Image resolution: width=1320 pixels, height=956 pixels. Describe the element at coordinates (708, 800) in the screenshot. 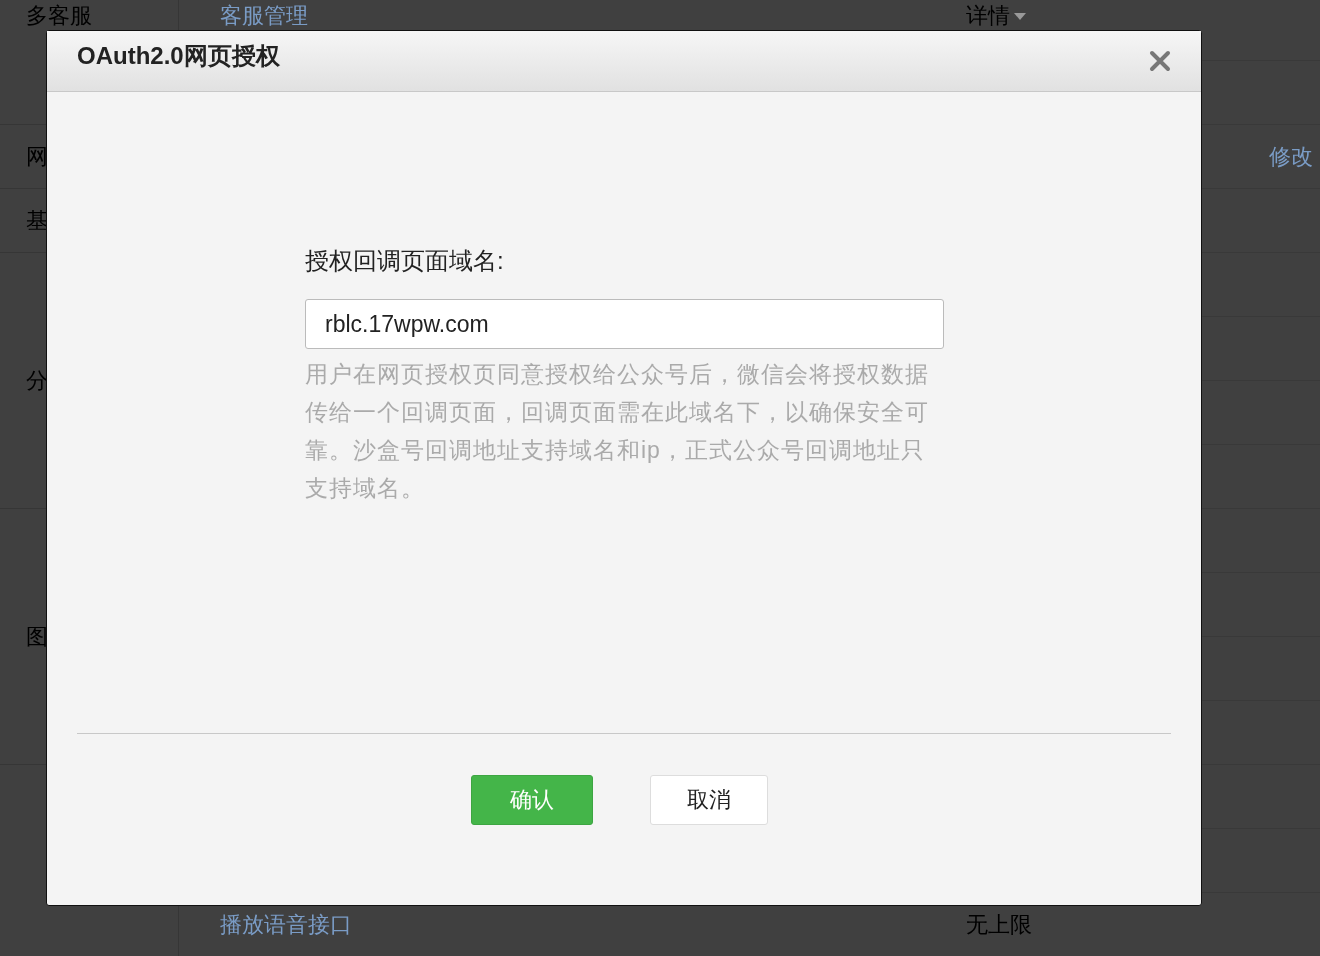

I see `cancel-button: 取消` at that location.